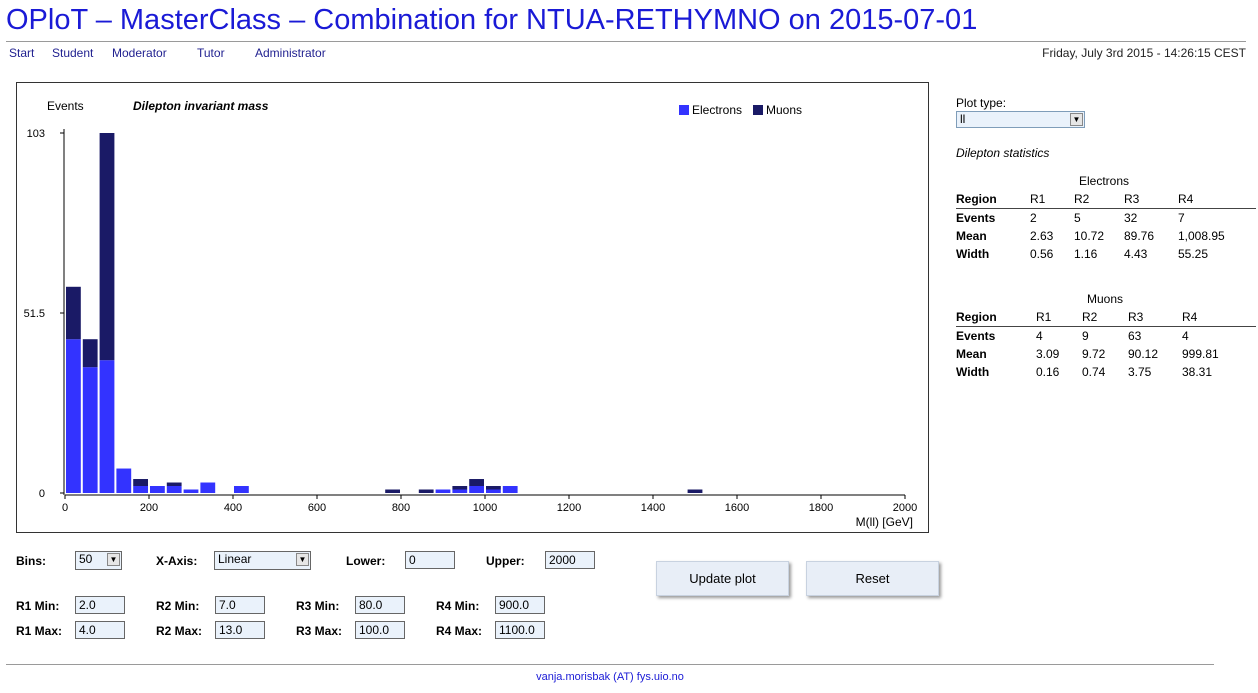 This screenshot has width=1258, height=693. Describe the element at coordinates (65, 508) in the screenshot. I see `x-tick-label: 0` at that location.